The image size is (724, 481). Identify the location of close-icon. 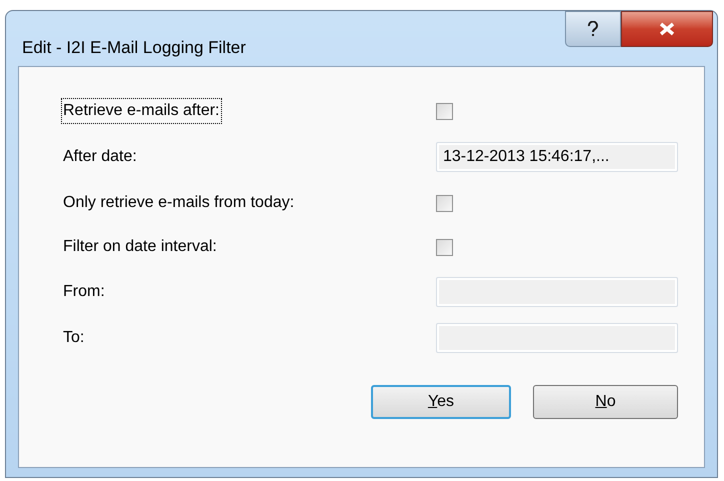
(667, 29).